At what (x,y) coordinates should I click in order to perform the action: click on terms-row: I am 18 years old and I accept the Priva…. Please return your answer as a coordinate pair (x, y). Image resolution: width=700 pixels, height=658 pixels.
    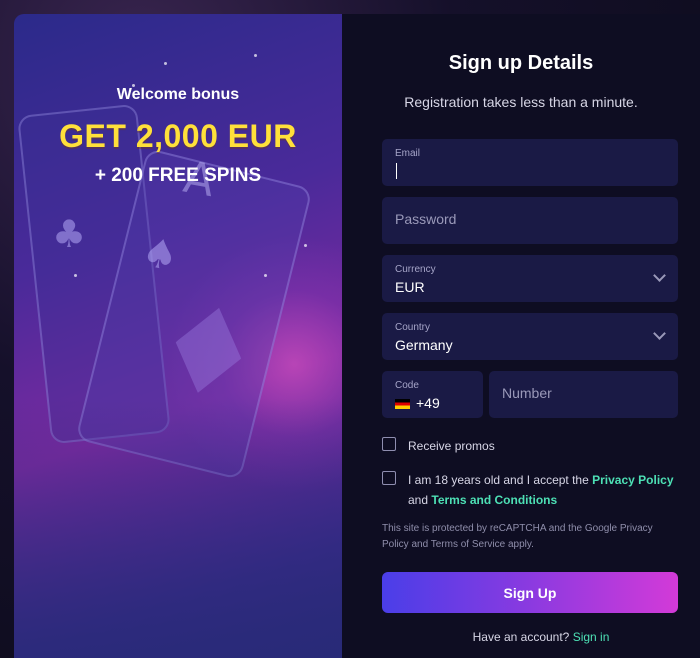
    Looking at the image, I should click on (532, 490).